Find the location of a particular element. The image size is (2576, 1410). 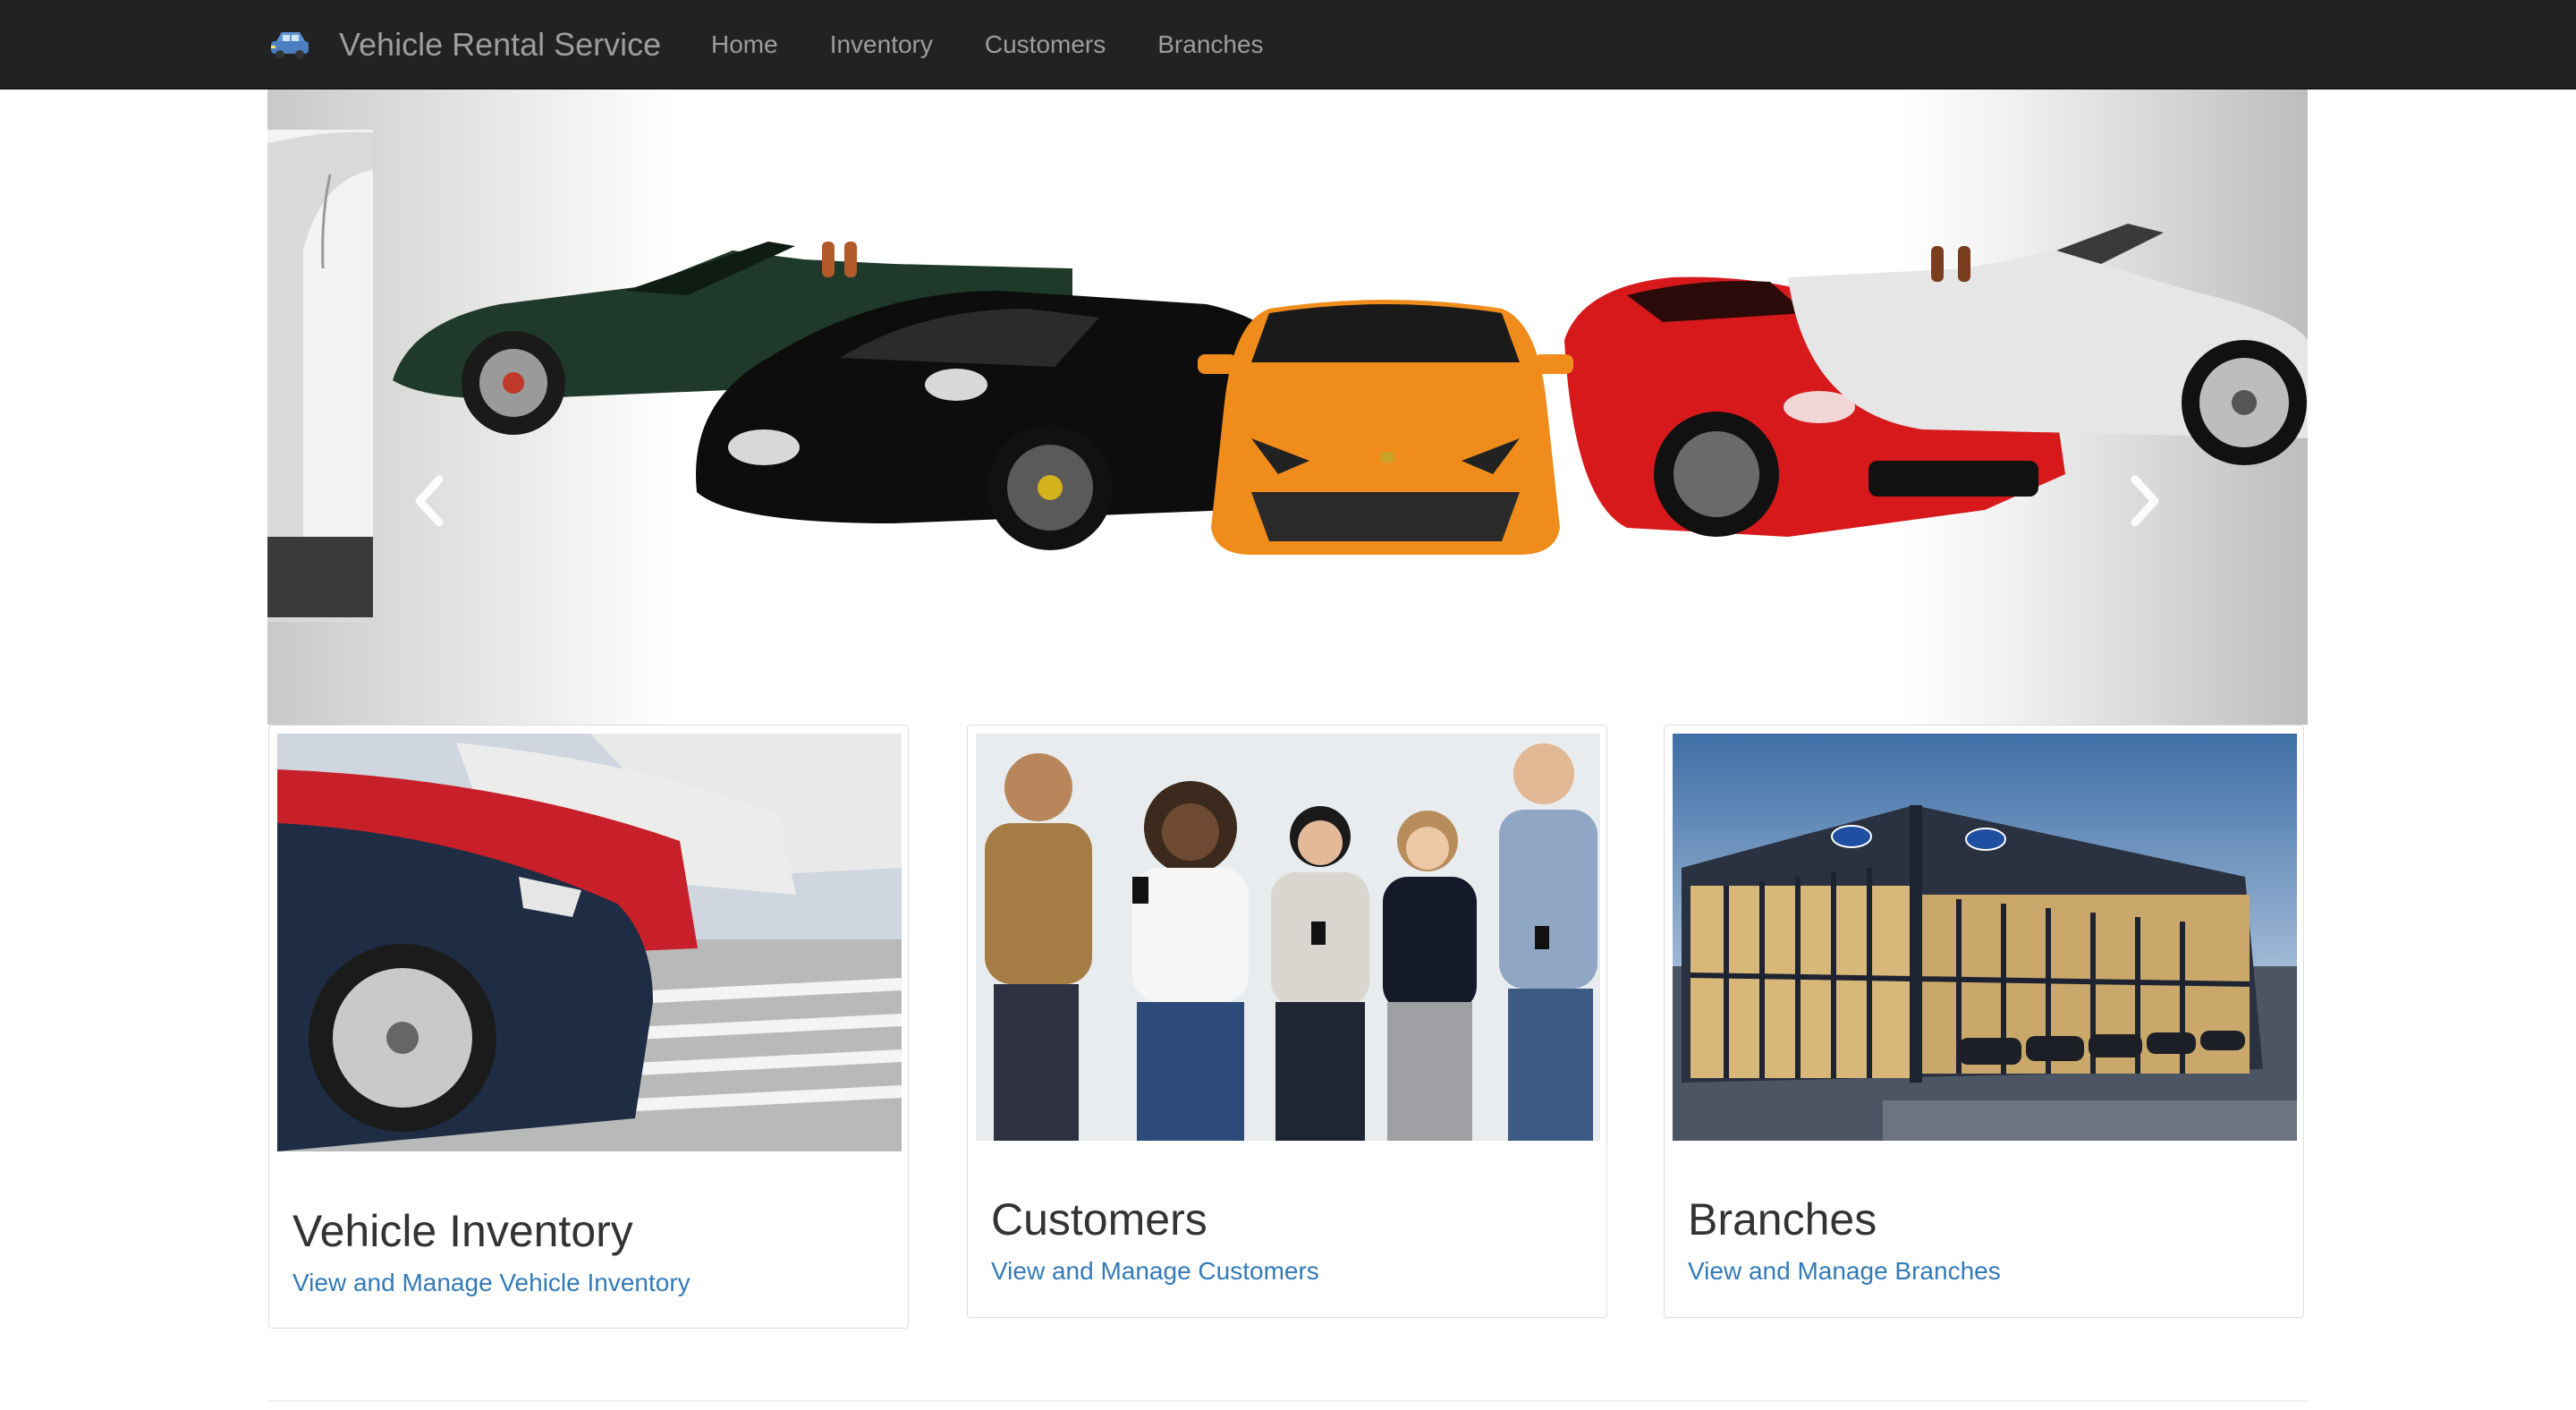

card-customers: Customers View and Manage Customers is located at coordinates (1287, 1022).